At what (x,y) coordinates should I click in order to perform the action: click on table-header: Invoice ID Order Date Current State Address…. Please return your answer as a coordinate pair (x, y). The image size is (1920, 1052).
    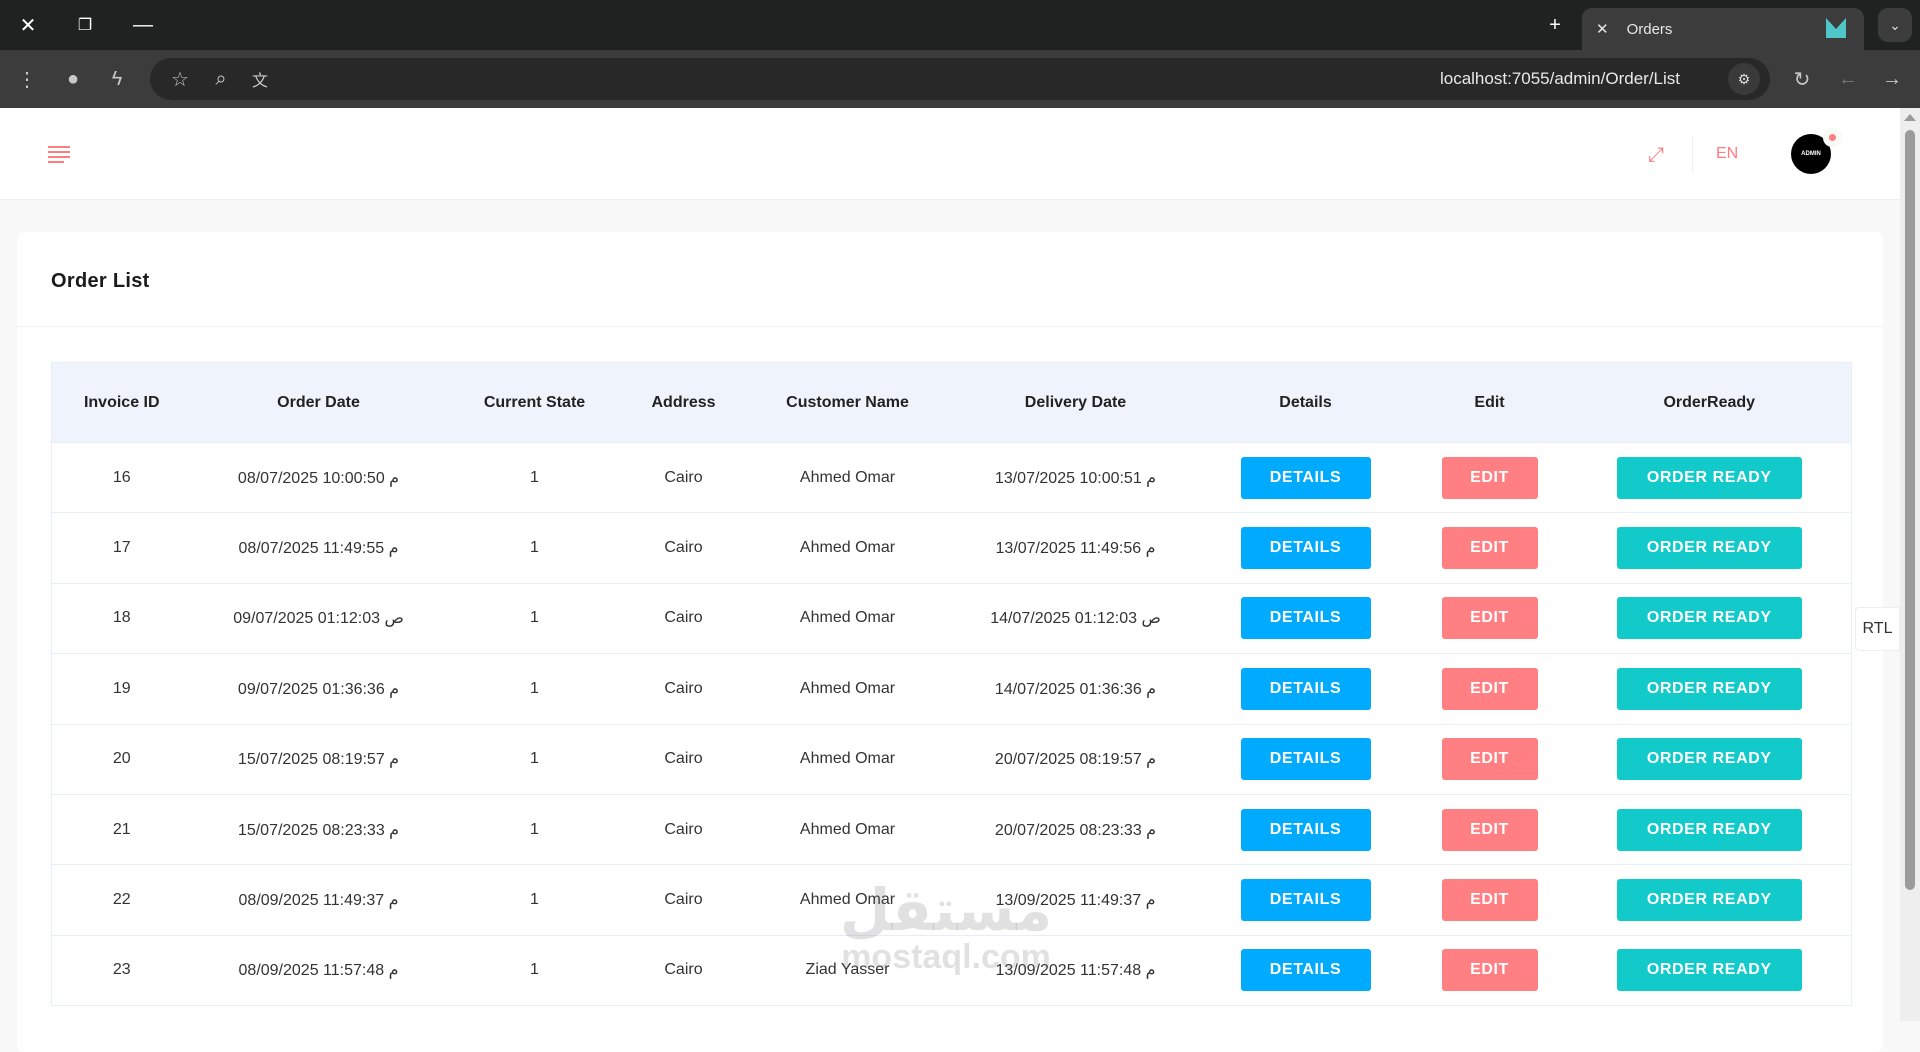
    Looking at the image, I should click on (951, 402).